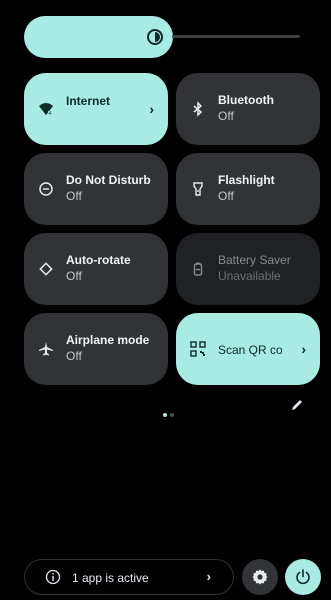 The image size is (331, 600). I want to click on tile-internet: 4 Internet ›, so click(96, 109).